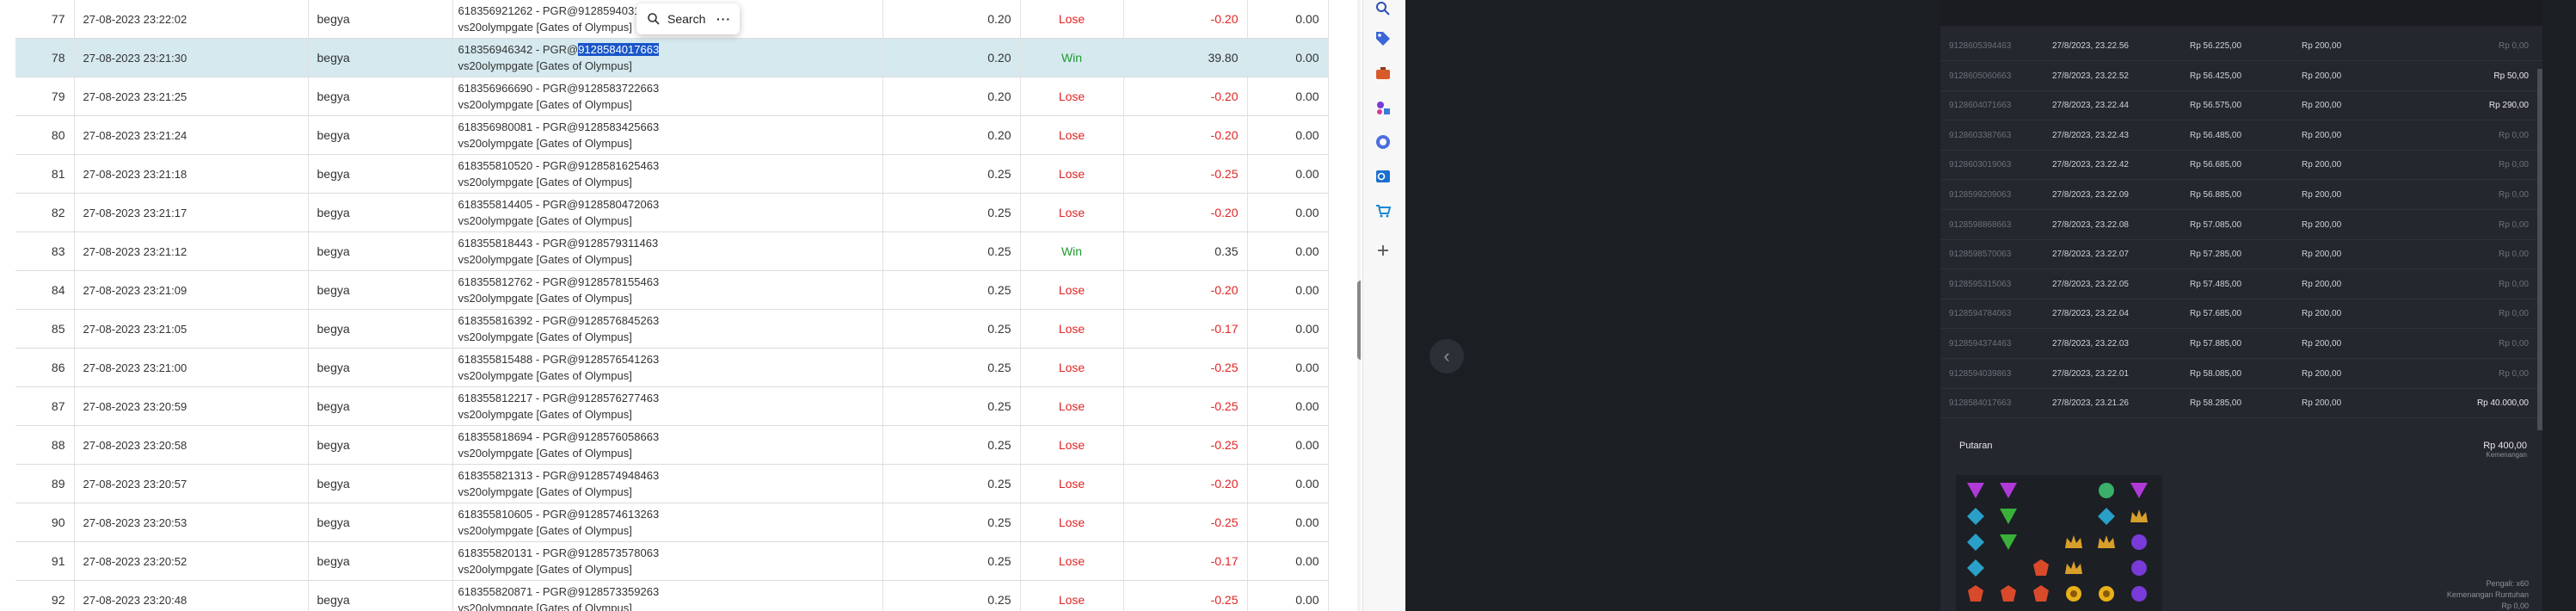  I want to click on transaction-id: 618355818443 - PGR@9128579311463, so click(666, 243).